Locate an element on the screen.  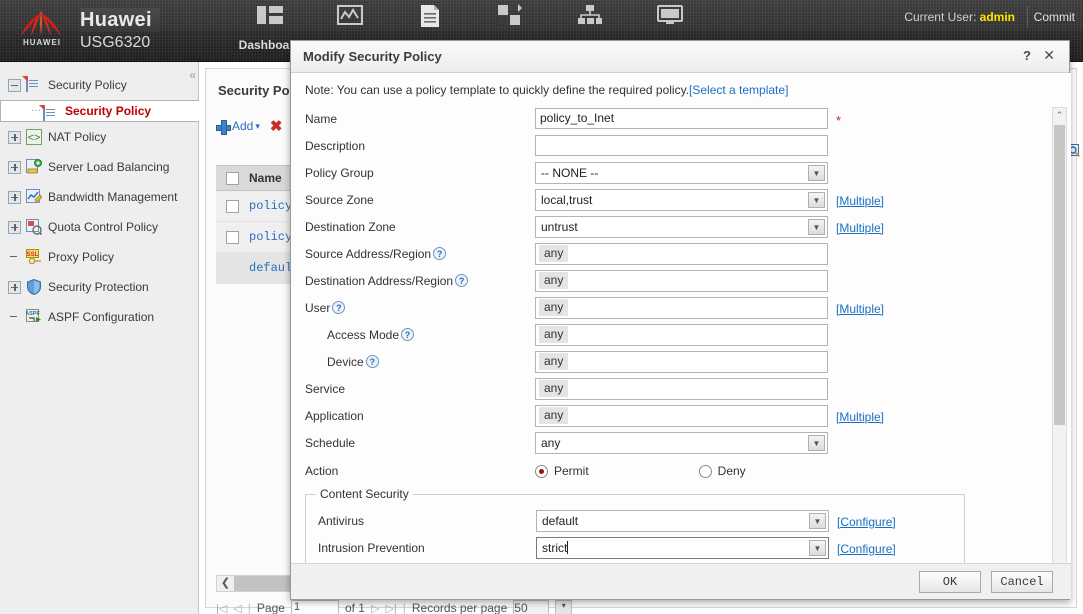
intrusion-prevention-configure-link: [Configure] is located at coordinates (866, 549).